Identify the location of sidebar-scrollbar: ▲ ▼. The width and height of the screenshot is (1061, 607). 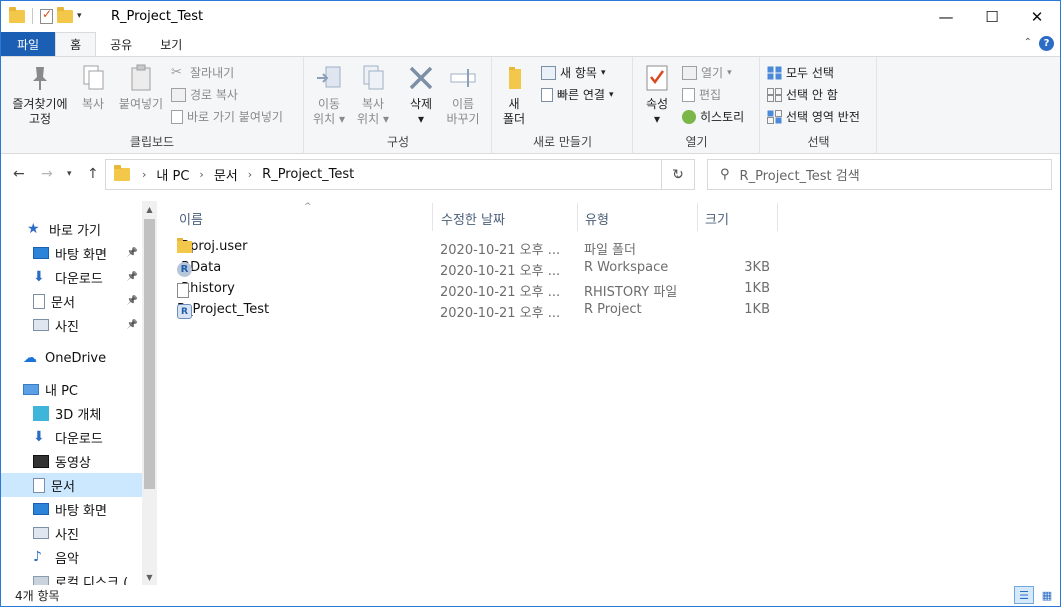
(149, 393).